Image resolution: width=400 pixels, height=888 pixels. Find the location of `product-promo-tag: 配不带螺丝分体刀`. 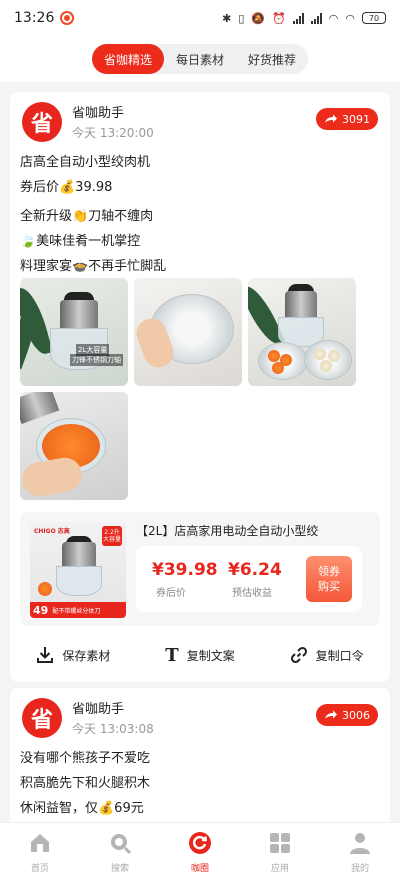

product-promo-tag: 配不带螺丝分体刀 is located at coordinates (76, 611).